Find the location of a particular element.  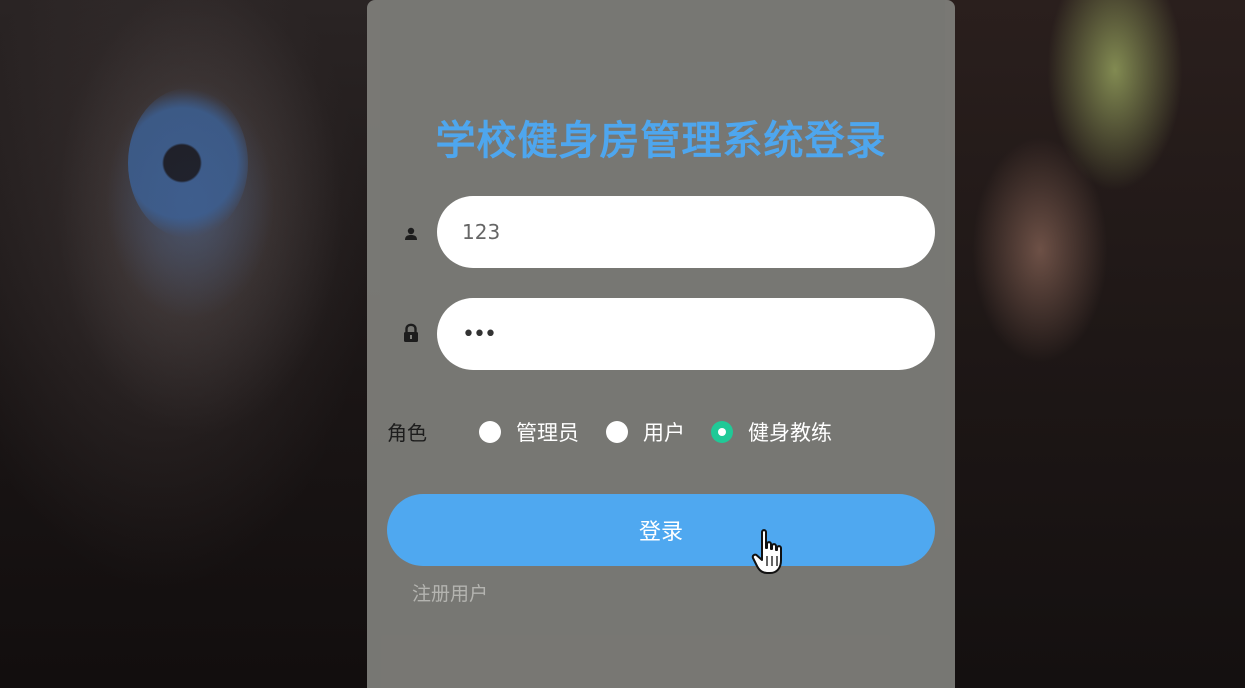

password-input: ••• is located at coordinates (686, 334).